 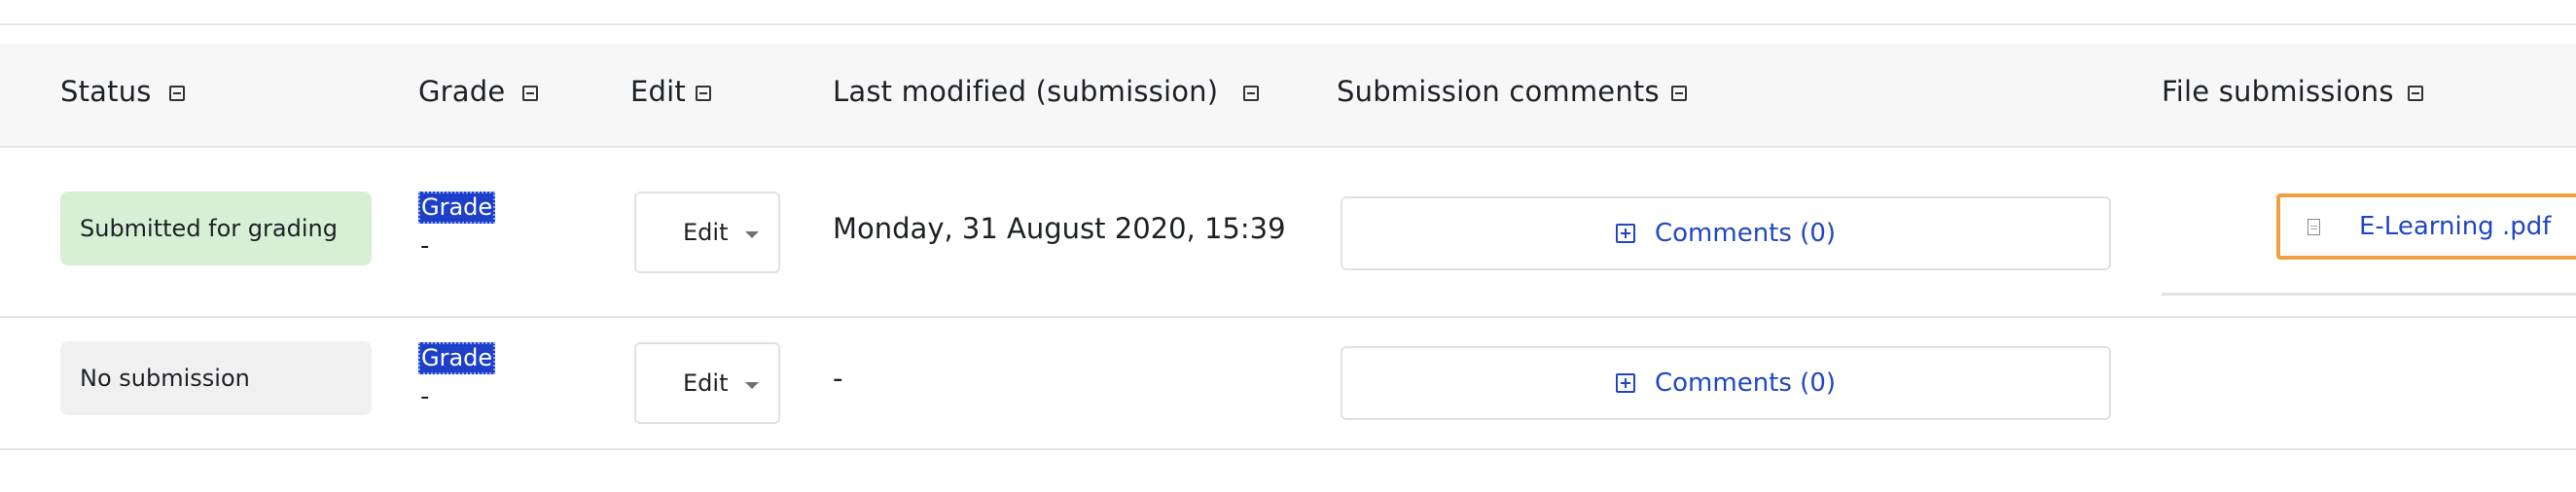 I want to click on status-badge: No submission, so click(x=216, y=378).